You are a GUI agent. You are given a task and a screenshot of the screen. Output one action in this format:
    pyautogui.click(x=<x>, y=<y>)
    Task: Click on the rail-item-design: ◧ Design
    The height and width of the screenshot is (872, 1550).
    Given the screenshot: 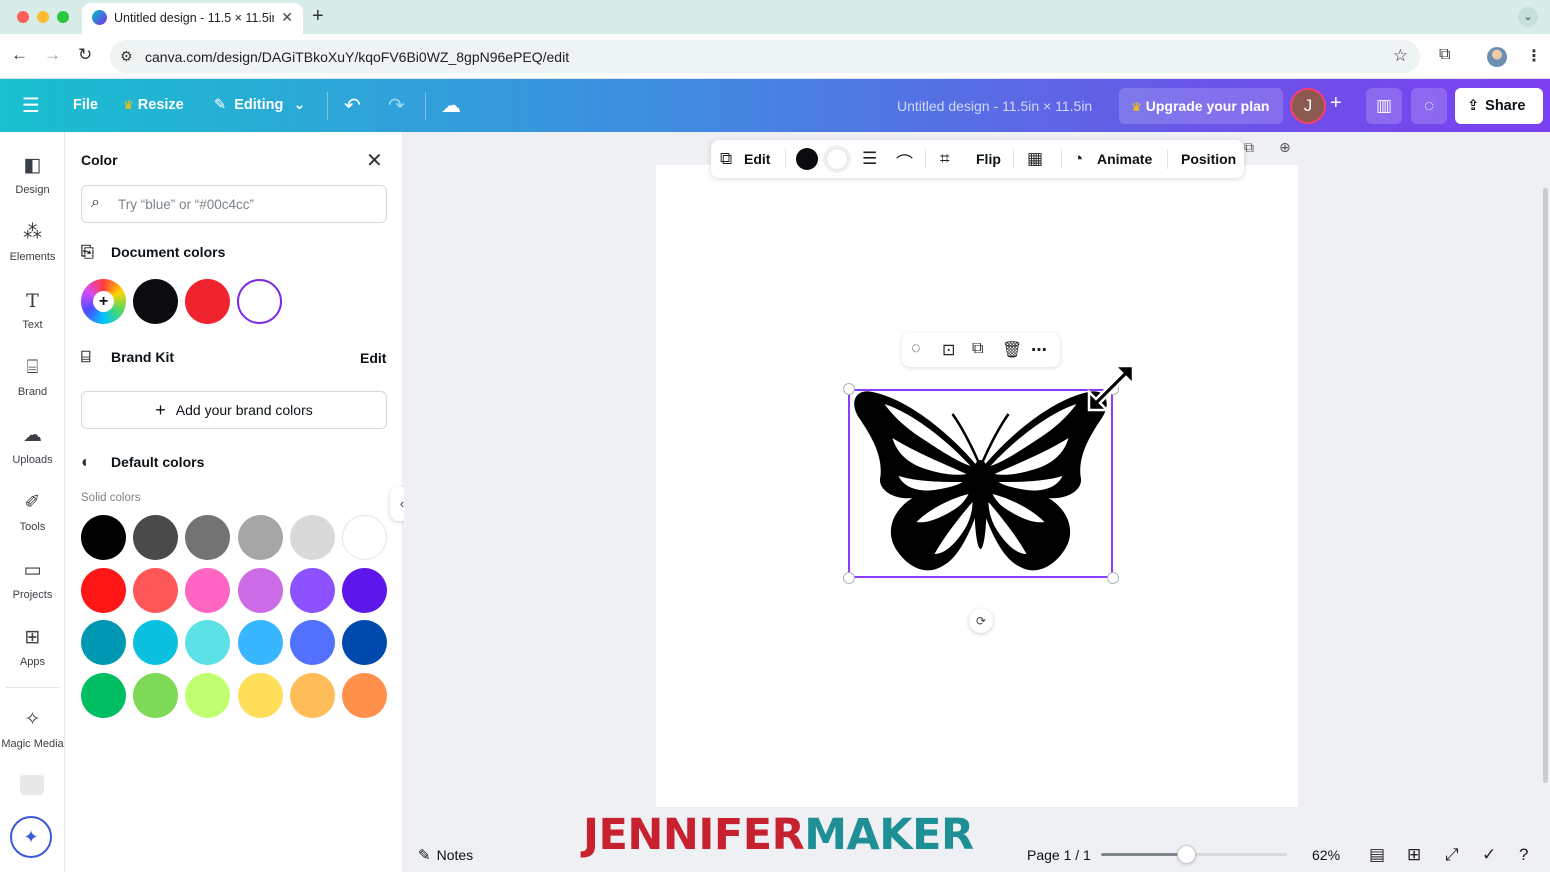 What is the action you would take?
    pyautogui.click(x=32, y=175)
    